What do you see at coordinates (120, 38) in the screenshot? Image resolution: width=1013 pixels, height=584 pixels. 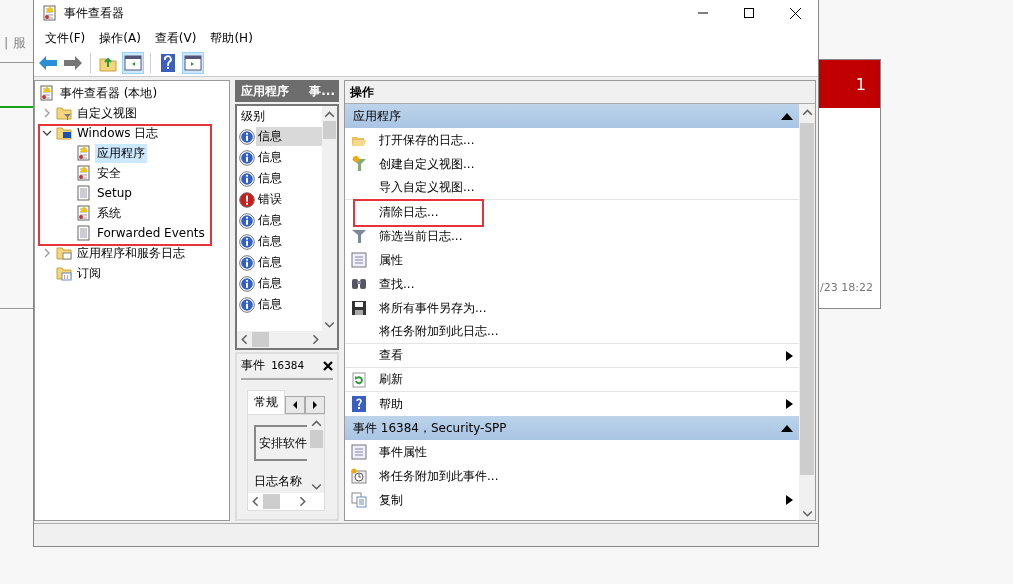 I see `menu-item: 操作(A)` at bounding box center [120, 38].